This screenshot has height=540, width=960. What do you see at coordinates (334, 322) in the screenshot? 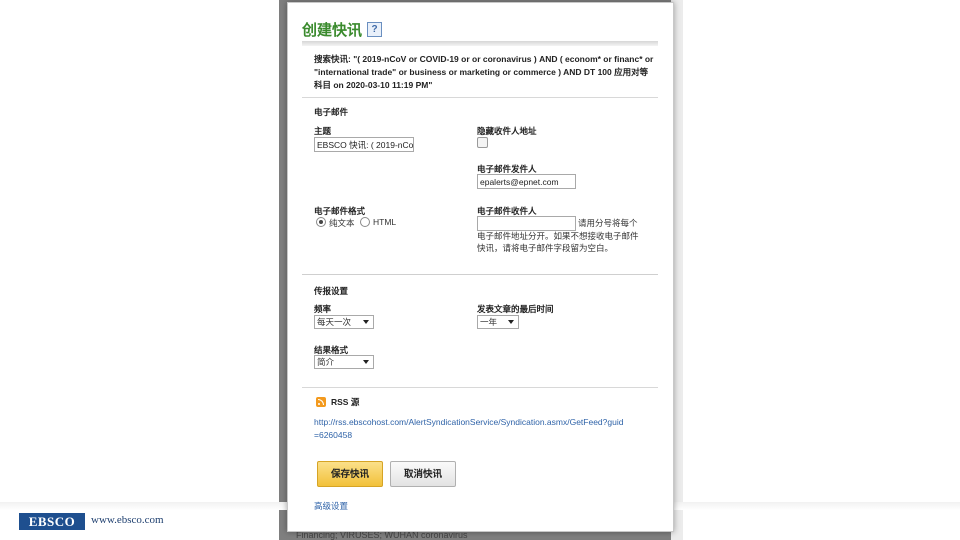
I see `frequency-value: 每天一次` at bounding box center [334, 322].